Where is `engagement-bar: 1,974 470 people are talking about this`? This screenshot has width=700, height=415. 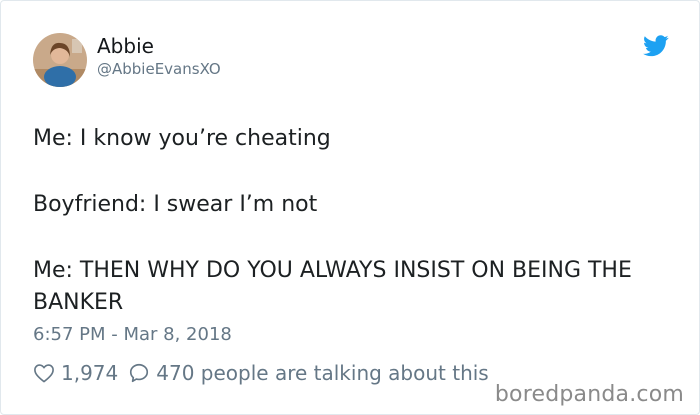
engagement-bar: 1,974 470 people are talking about this is located at coordinates (261, 373).